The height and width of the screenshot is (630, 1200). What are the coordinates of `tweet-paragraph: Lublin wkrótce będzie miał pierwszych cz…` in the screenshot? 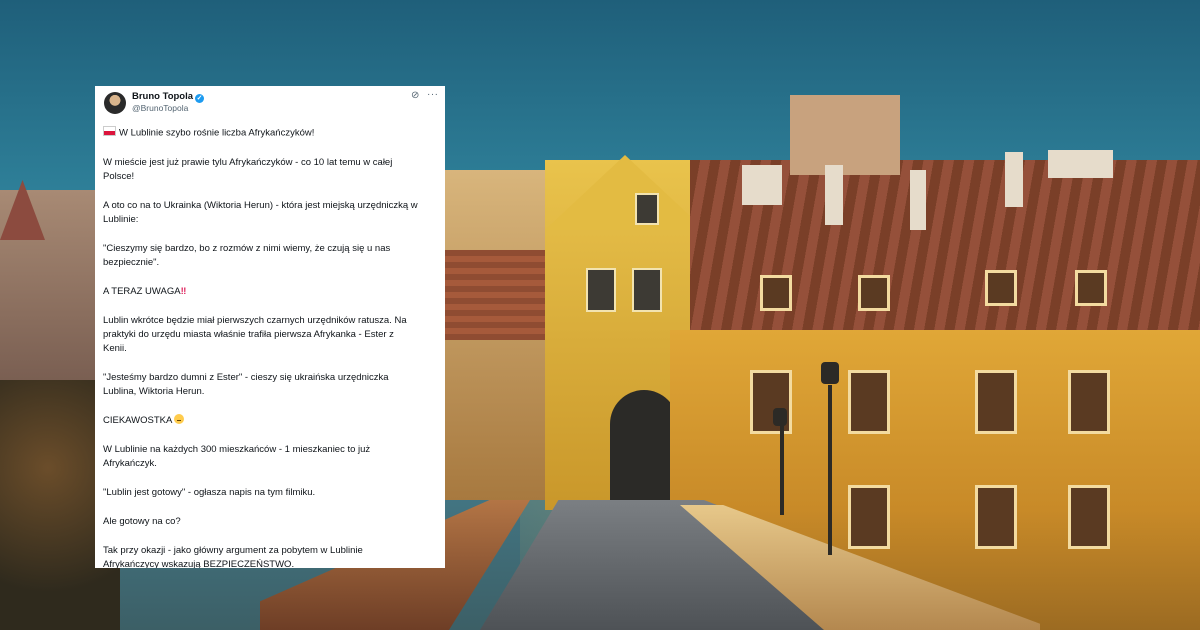 It's located at (255, 334).